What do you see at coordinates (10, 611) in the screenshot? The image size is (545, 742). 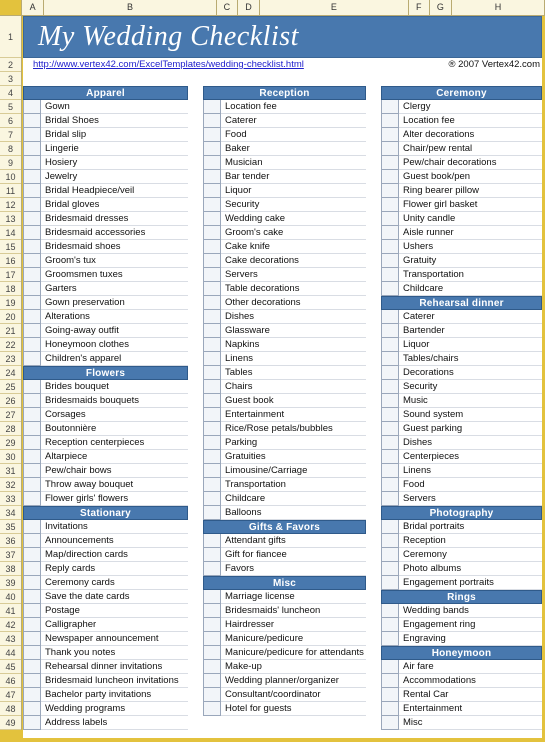 I see `row-header-41: 41` at bounding box center [10, 611].